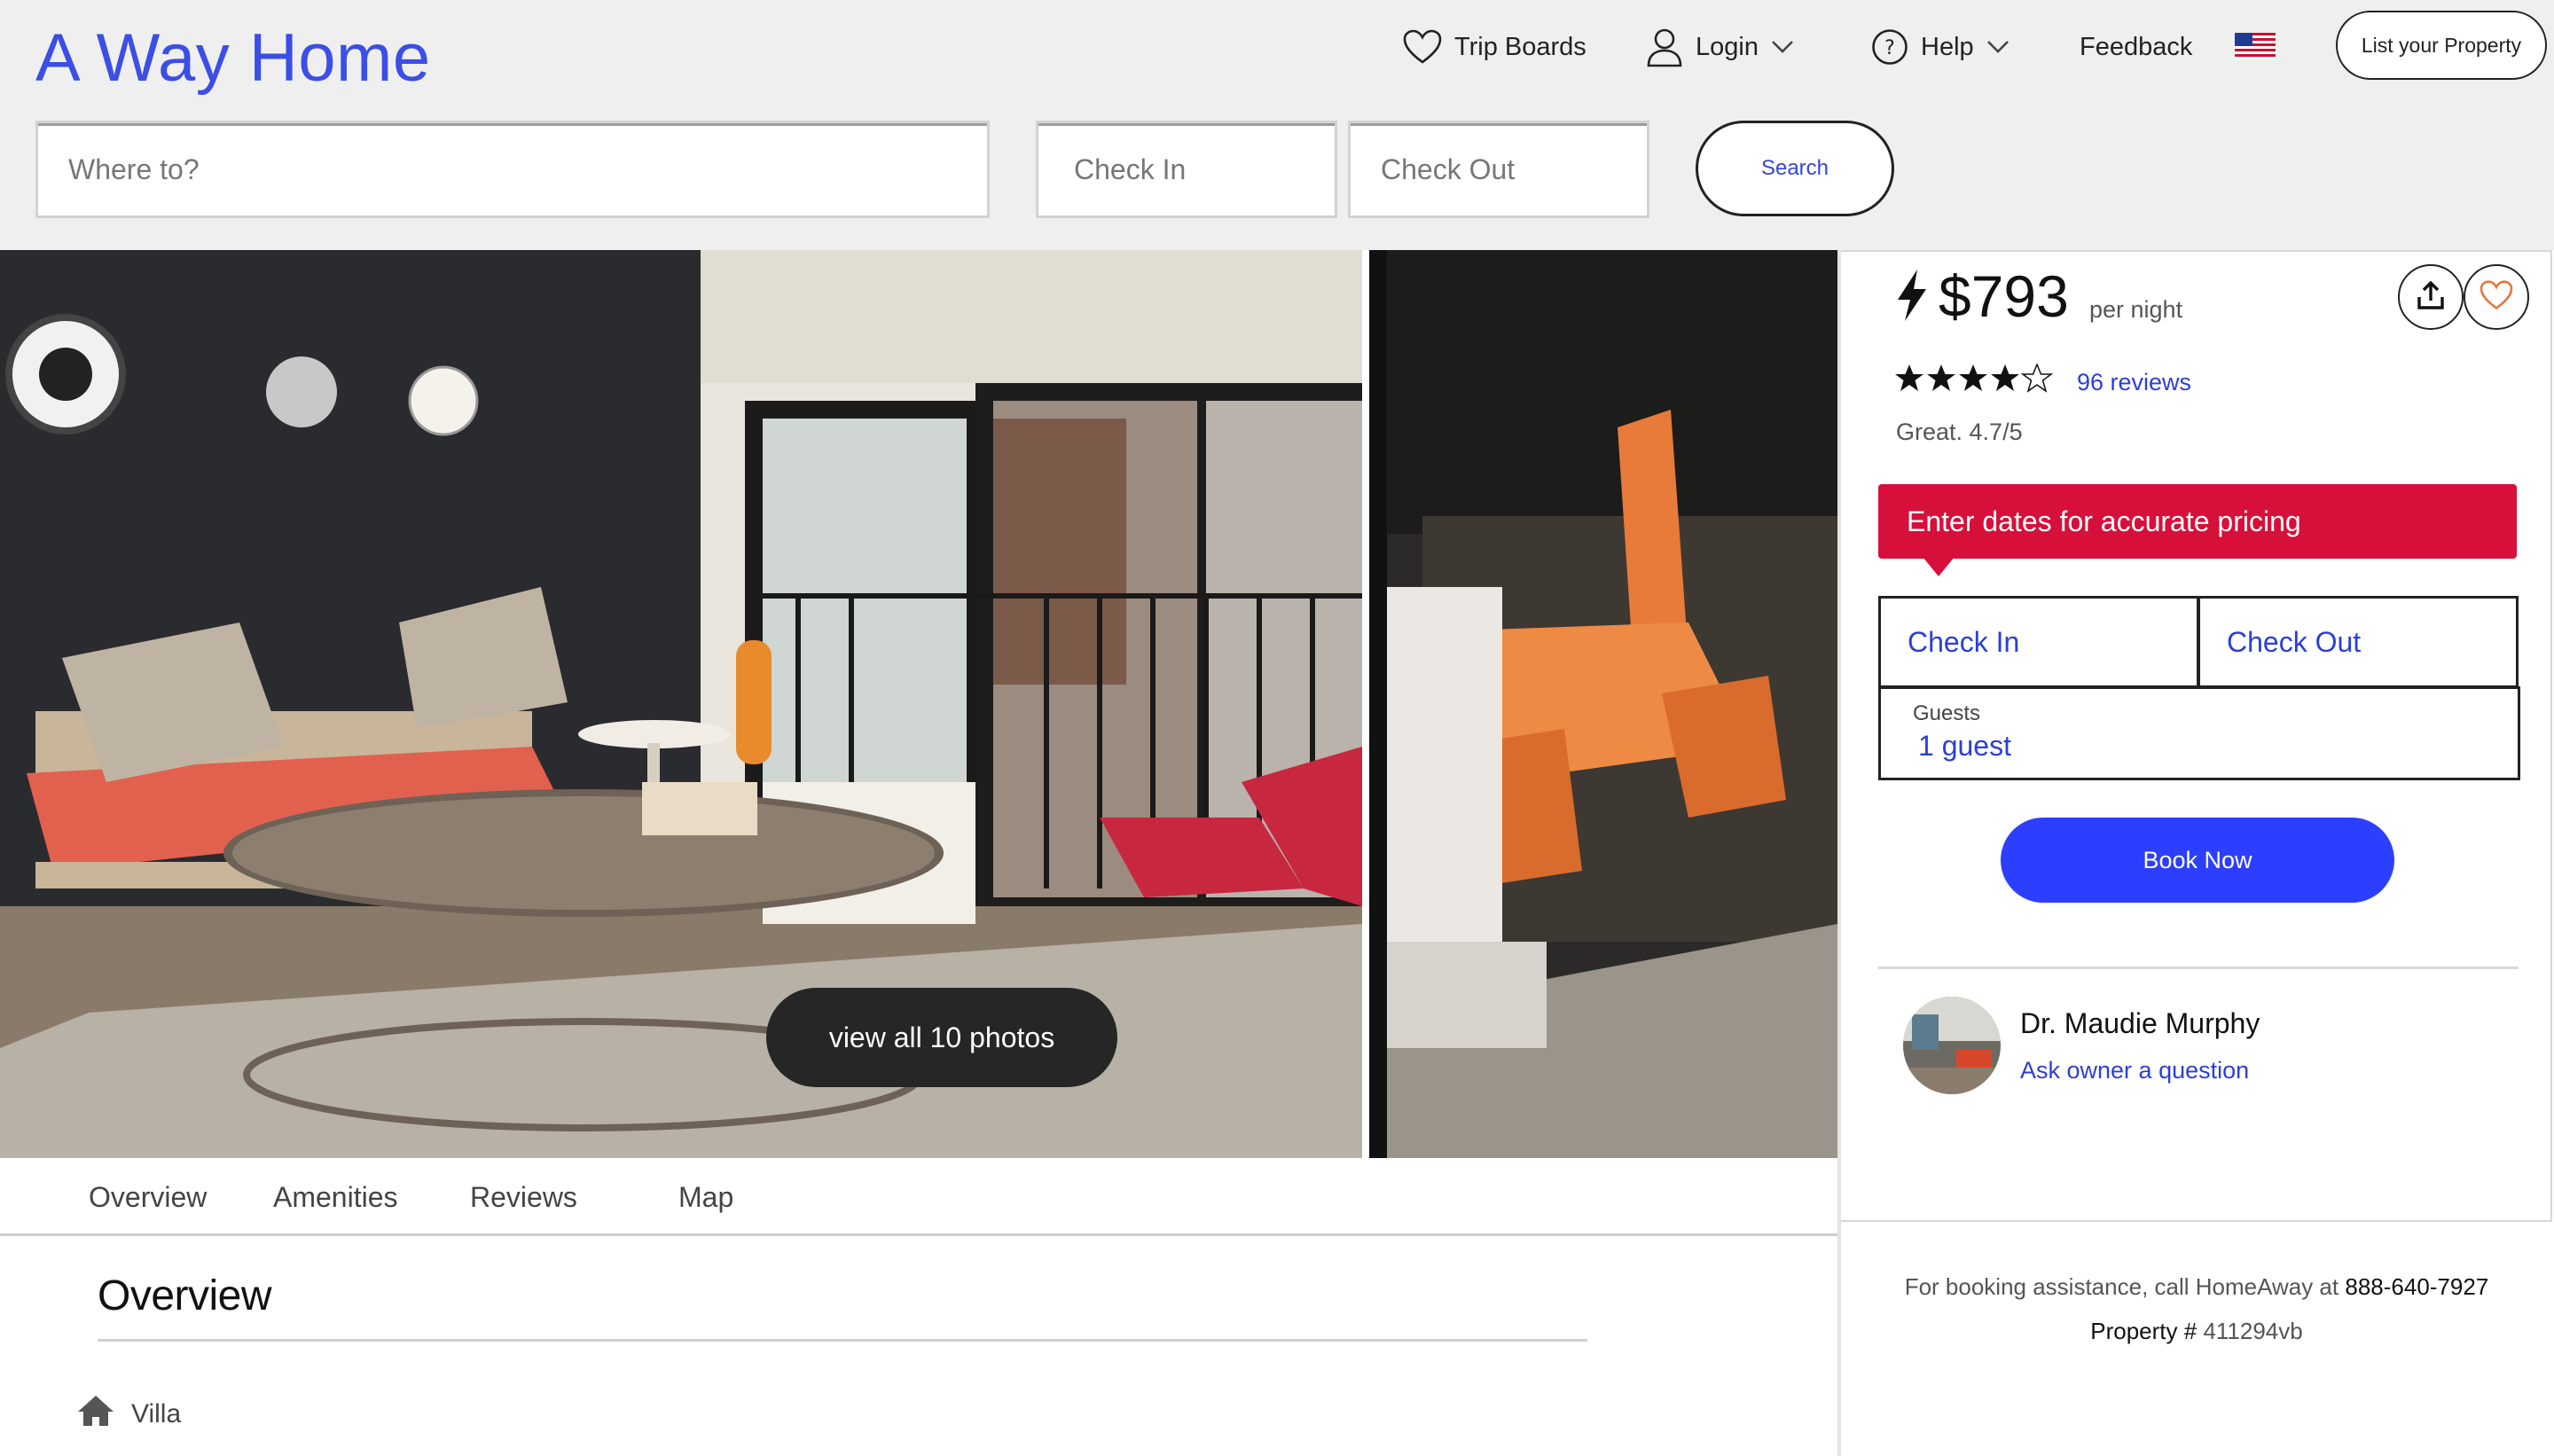 Image resolution: width=2554 pixels, height=1456 pixels. I want to click on nav-feedback: Feedback, so click(2136, 47).